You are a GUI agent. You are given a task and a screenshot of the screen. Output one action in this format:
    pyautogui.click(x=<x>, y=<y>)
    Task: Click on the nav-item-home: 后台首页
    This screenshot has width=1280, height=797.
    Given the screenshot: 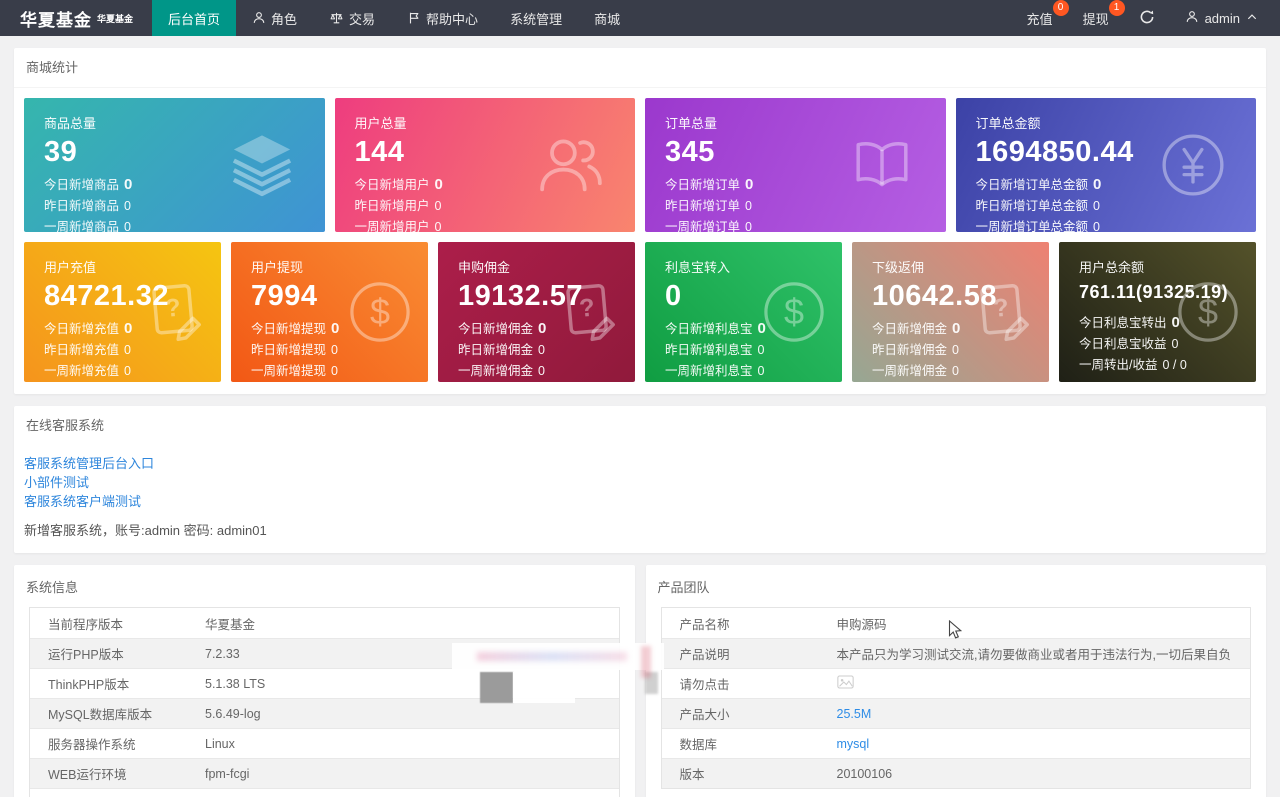 What is the action you would take?
    pyautogui.click(x=194, y=18)
    